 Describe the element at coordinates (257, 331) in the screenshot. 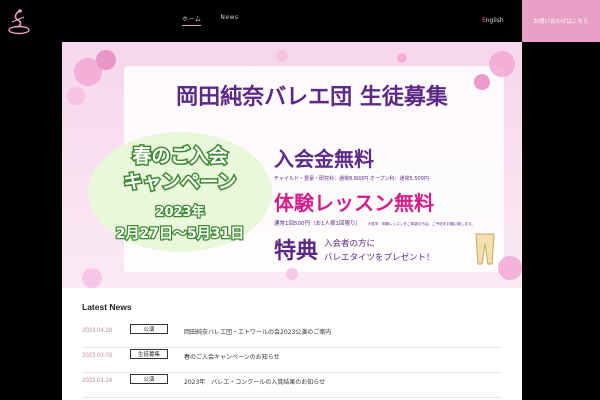

I see `news-title: 岡田純奈バレエ団・エトワールの会2023公演のご案内` at that location.